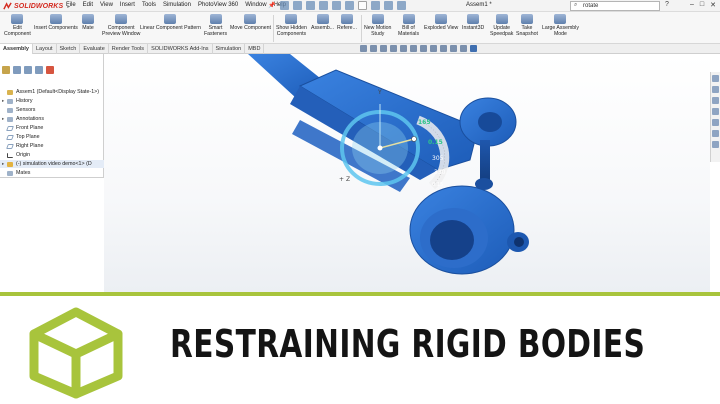 This screenshot has width=720, height=404. Describe the element at coordinates (715, 78) in the screenshot. I see `solidworks-resources-icon` at that location.